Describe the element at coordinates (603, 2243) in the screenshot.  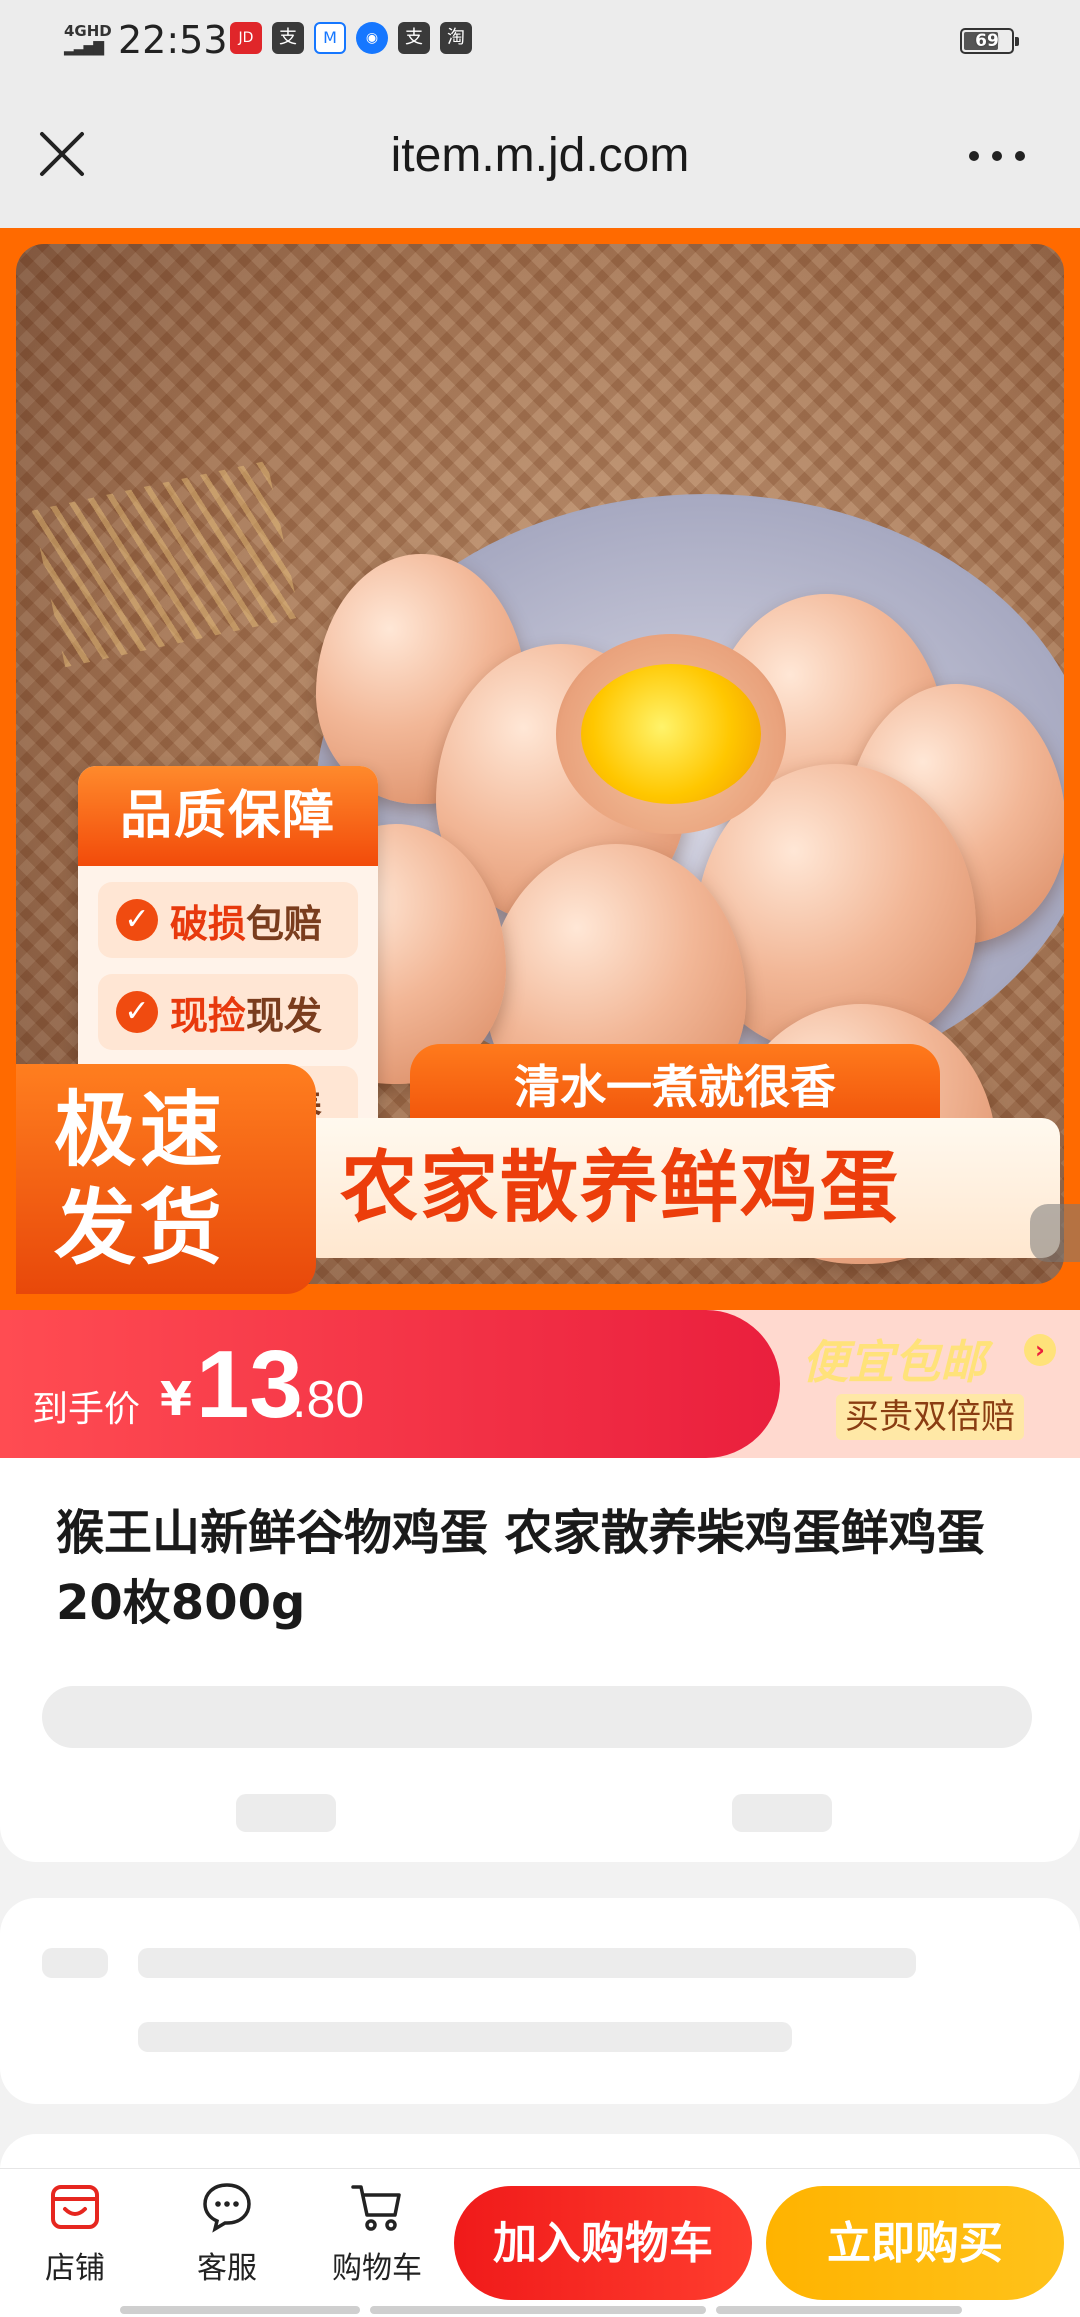
I see `add-to-cart-button: 加入购物车` at that location.